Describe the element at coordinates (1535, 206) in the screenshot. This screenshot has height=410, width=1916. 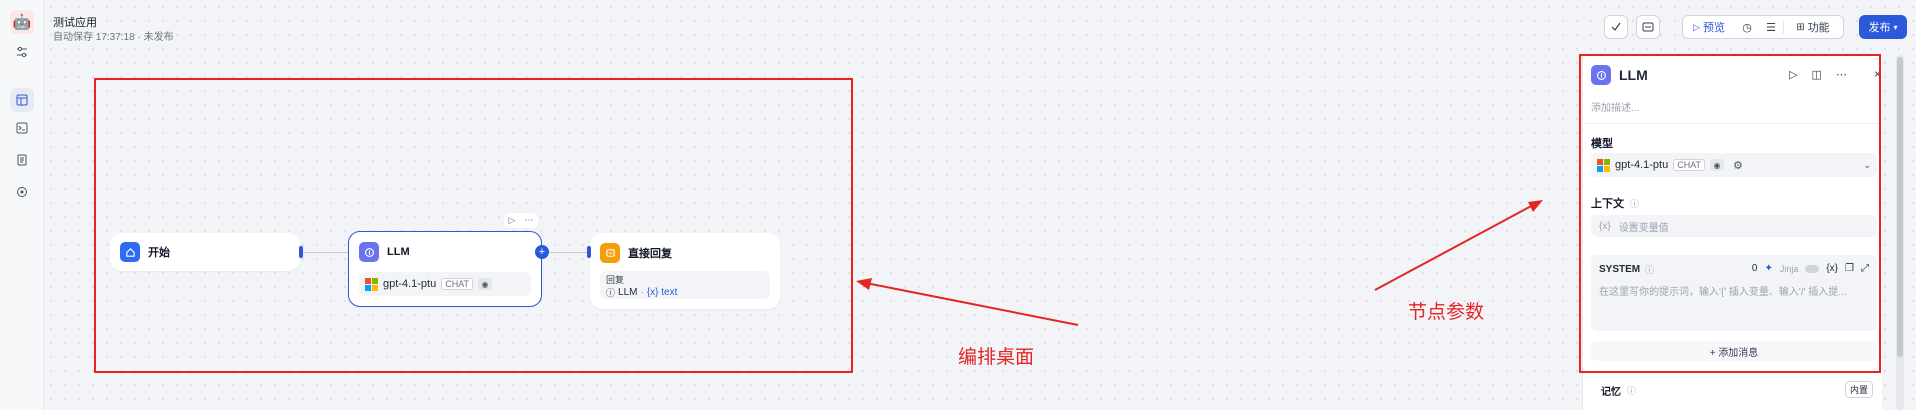
I see `arrowhead-panel` at that location.